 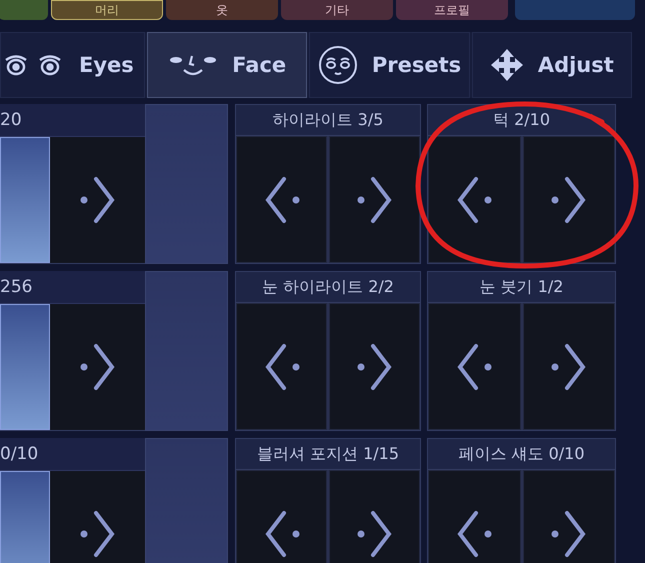 I want to click on option-label: 하이라이트 3/5, so click(x=328, y=120).